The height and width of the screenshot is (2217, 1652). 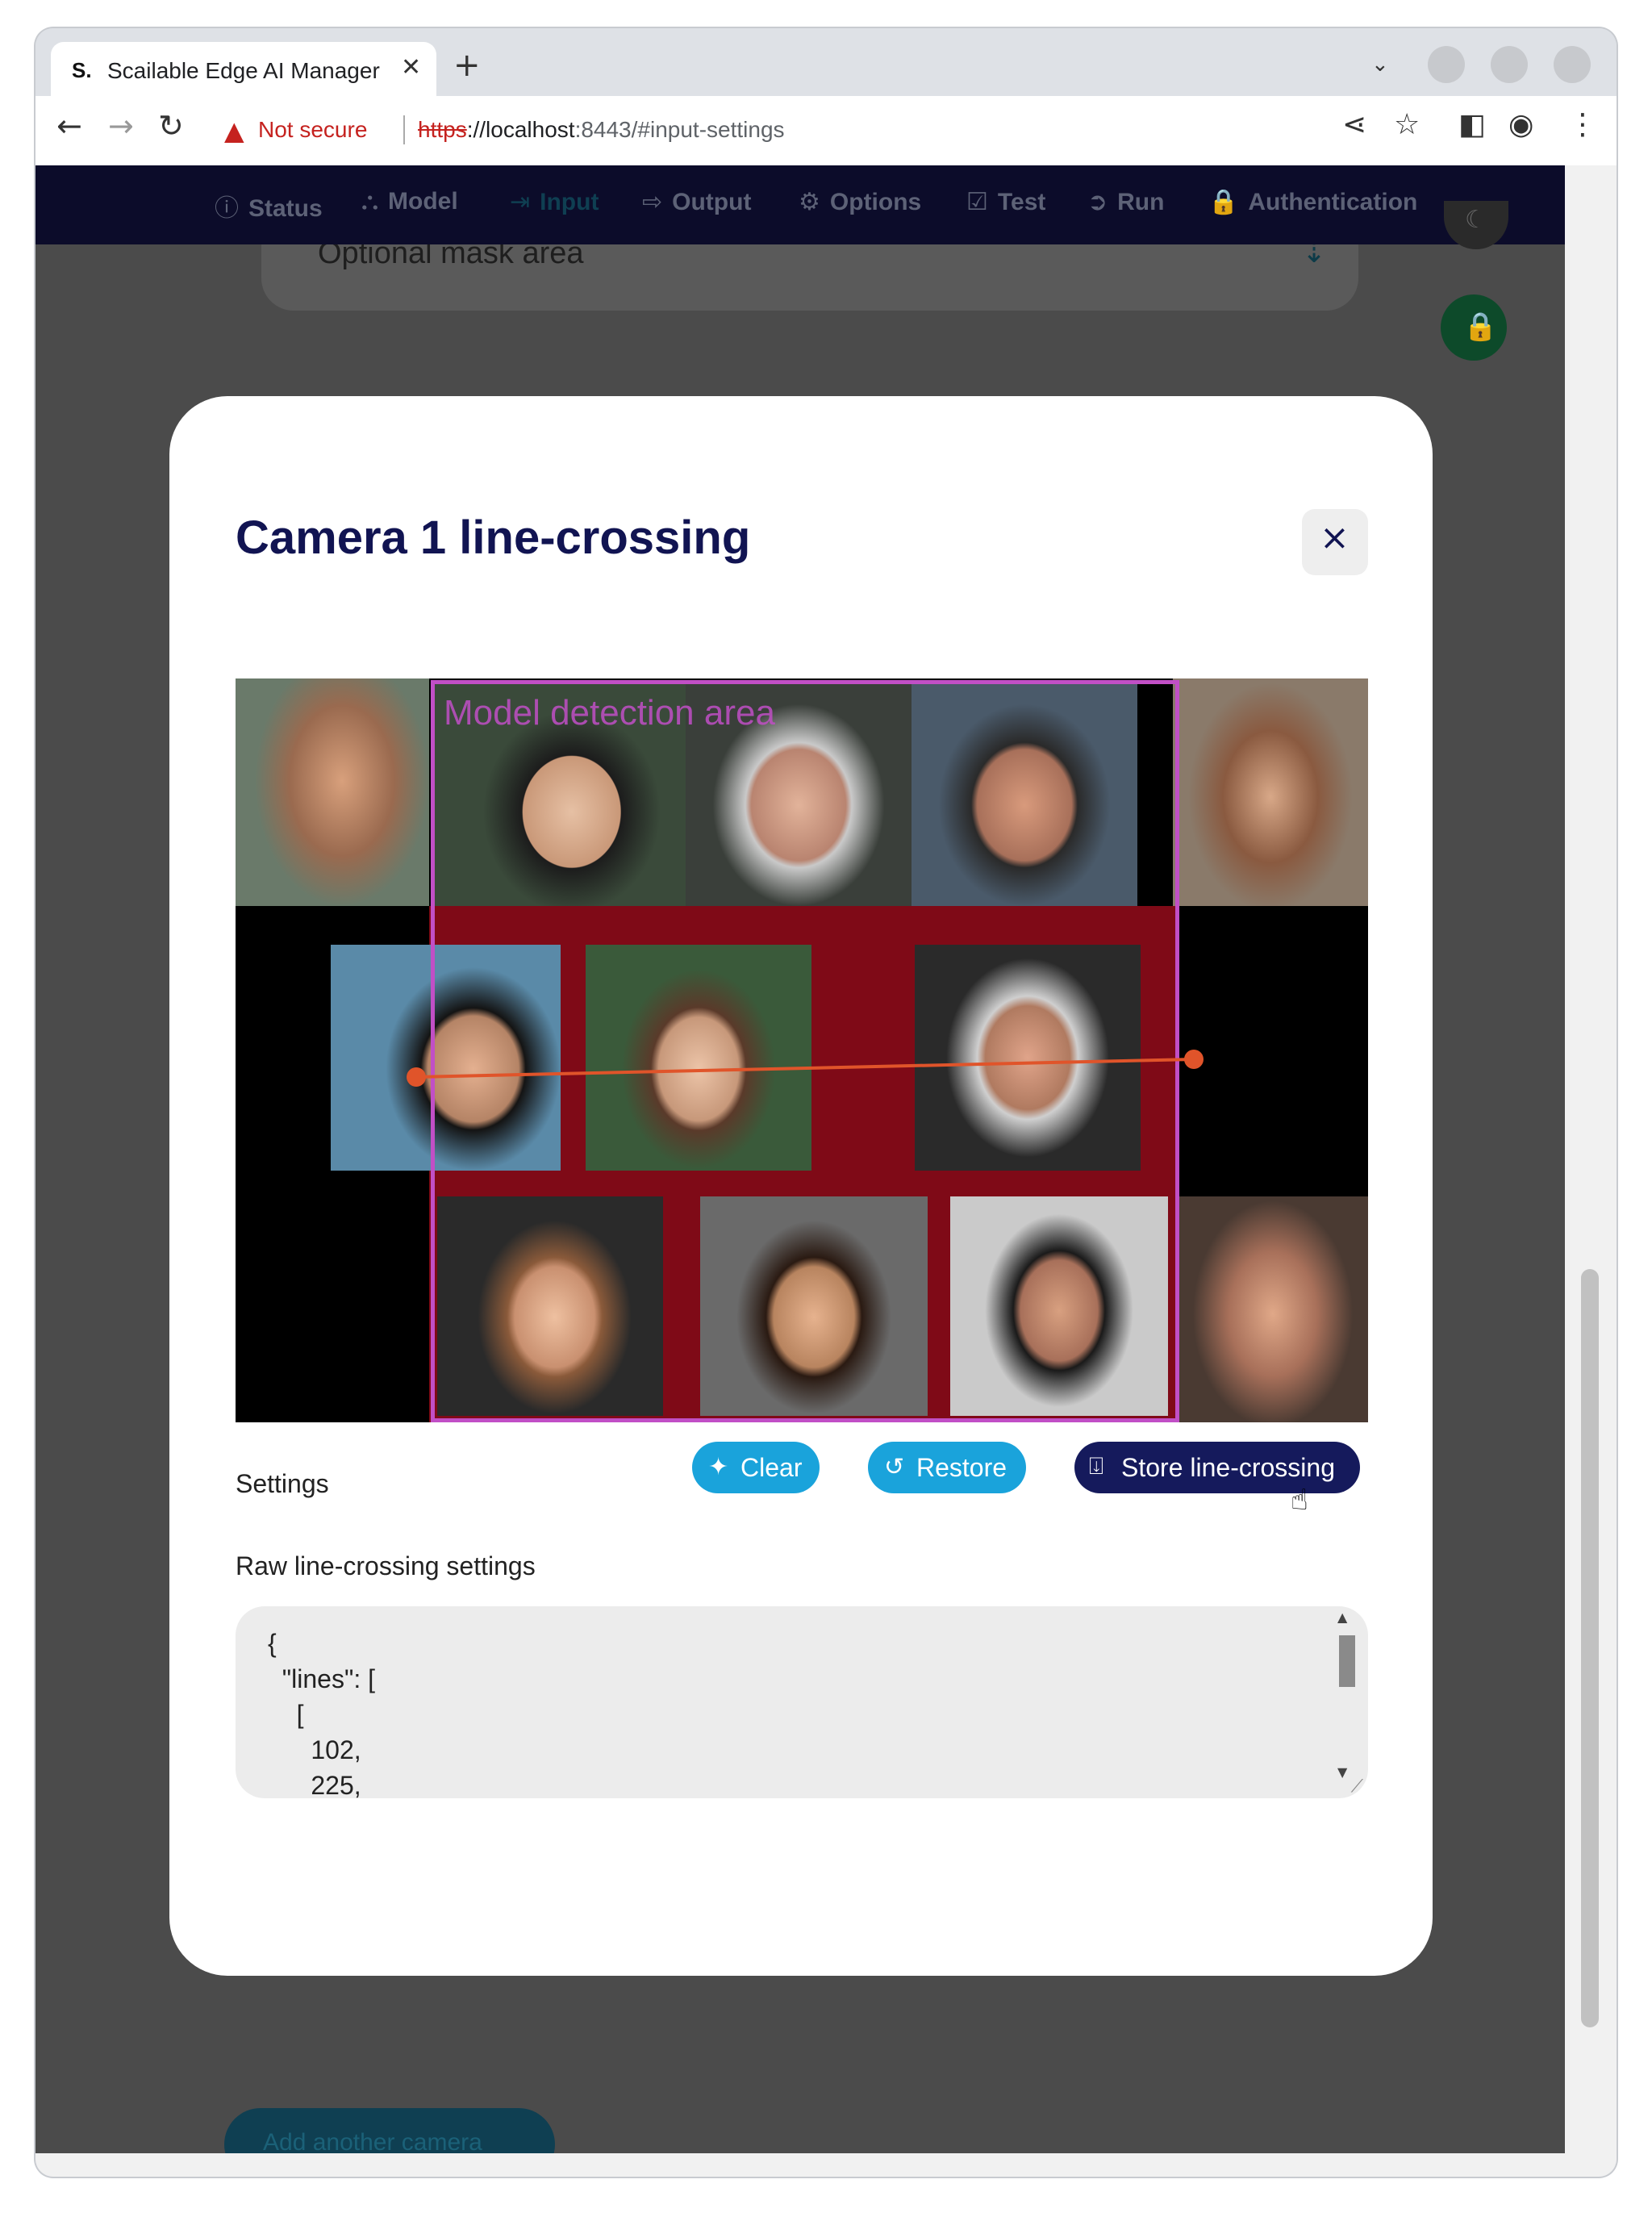 I want to click on clear-label: Clear, so click(x=771, y=1468).